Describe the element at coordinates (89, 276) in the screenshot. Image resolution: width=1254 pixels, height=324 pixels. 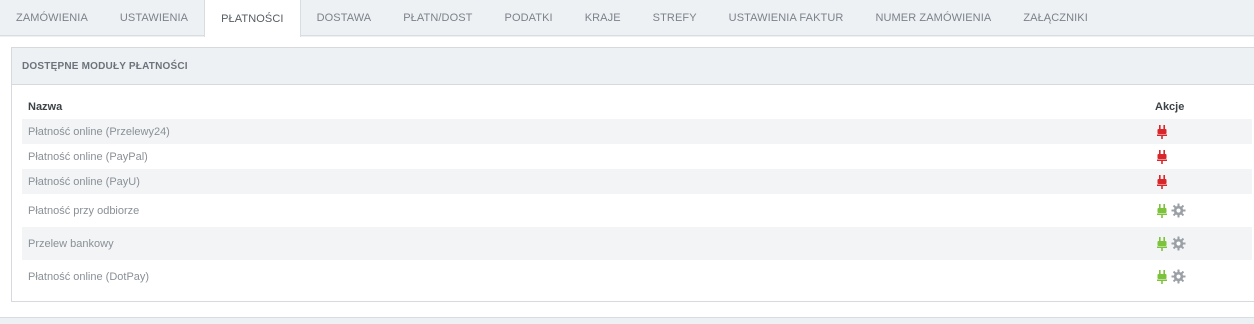
I see `payment-module-name: Płatność online (DotPay)` at that location.